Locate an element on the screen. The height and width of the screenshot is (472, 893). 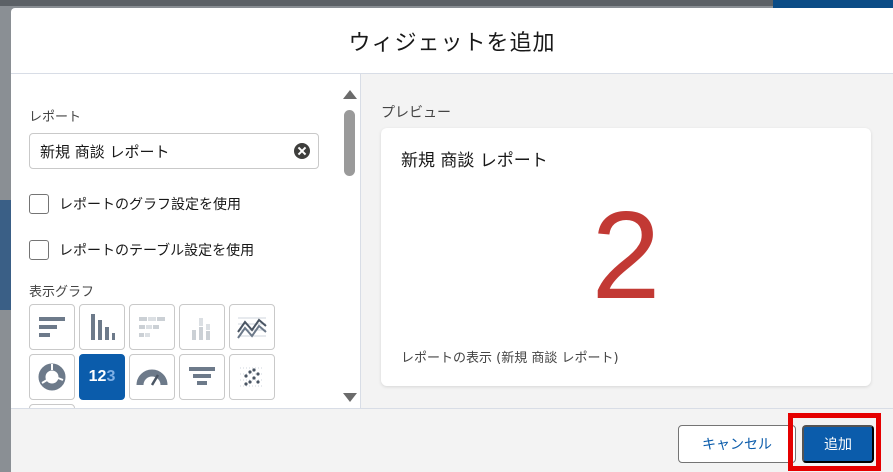
chart-type-stacked-vertical-bar is located at coordinates (202, 327).